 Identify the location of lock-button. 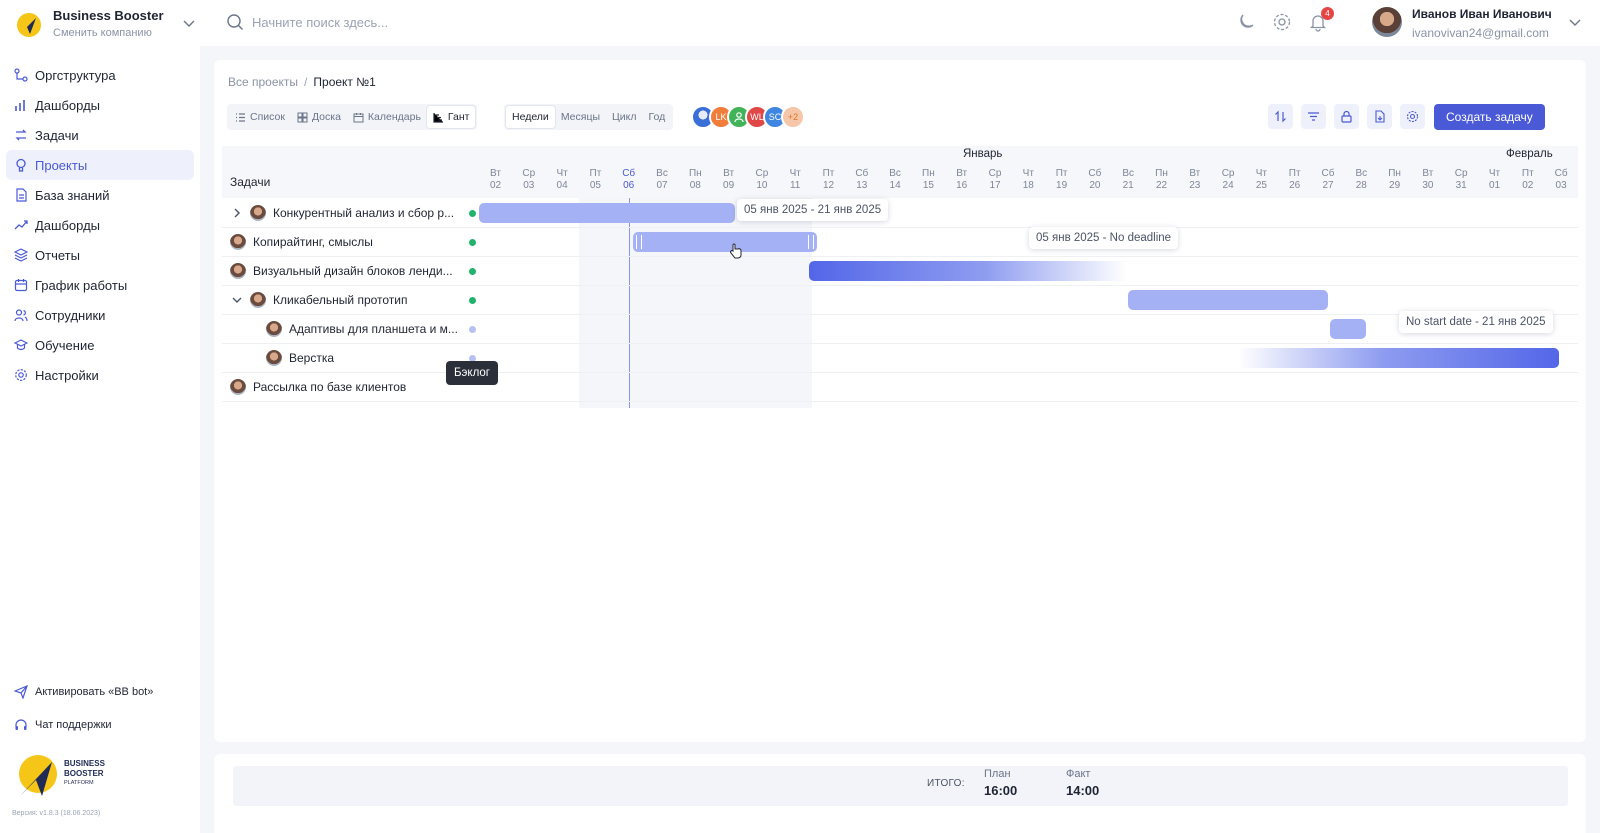
(1346, 116).